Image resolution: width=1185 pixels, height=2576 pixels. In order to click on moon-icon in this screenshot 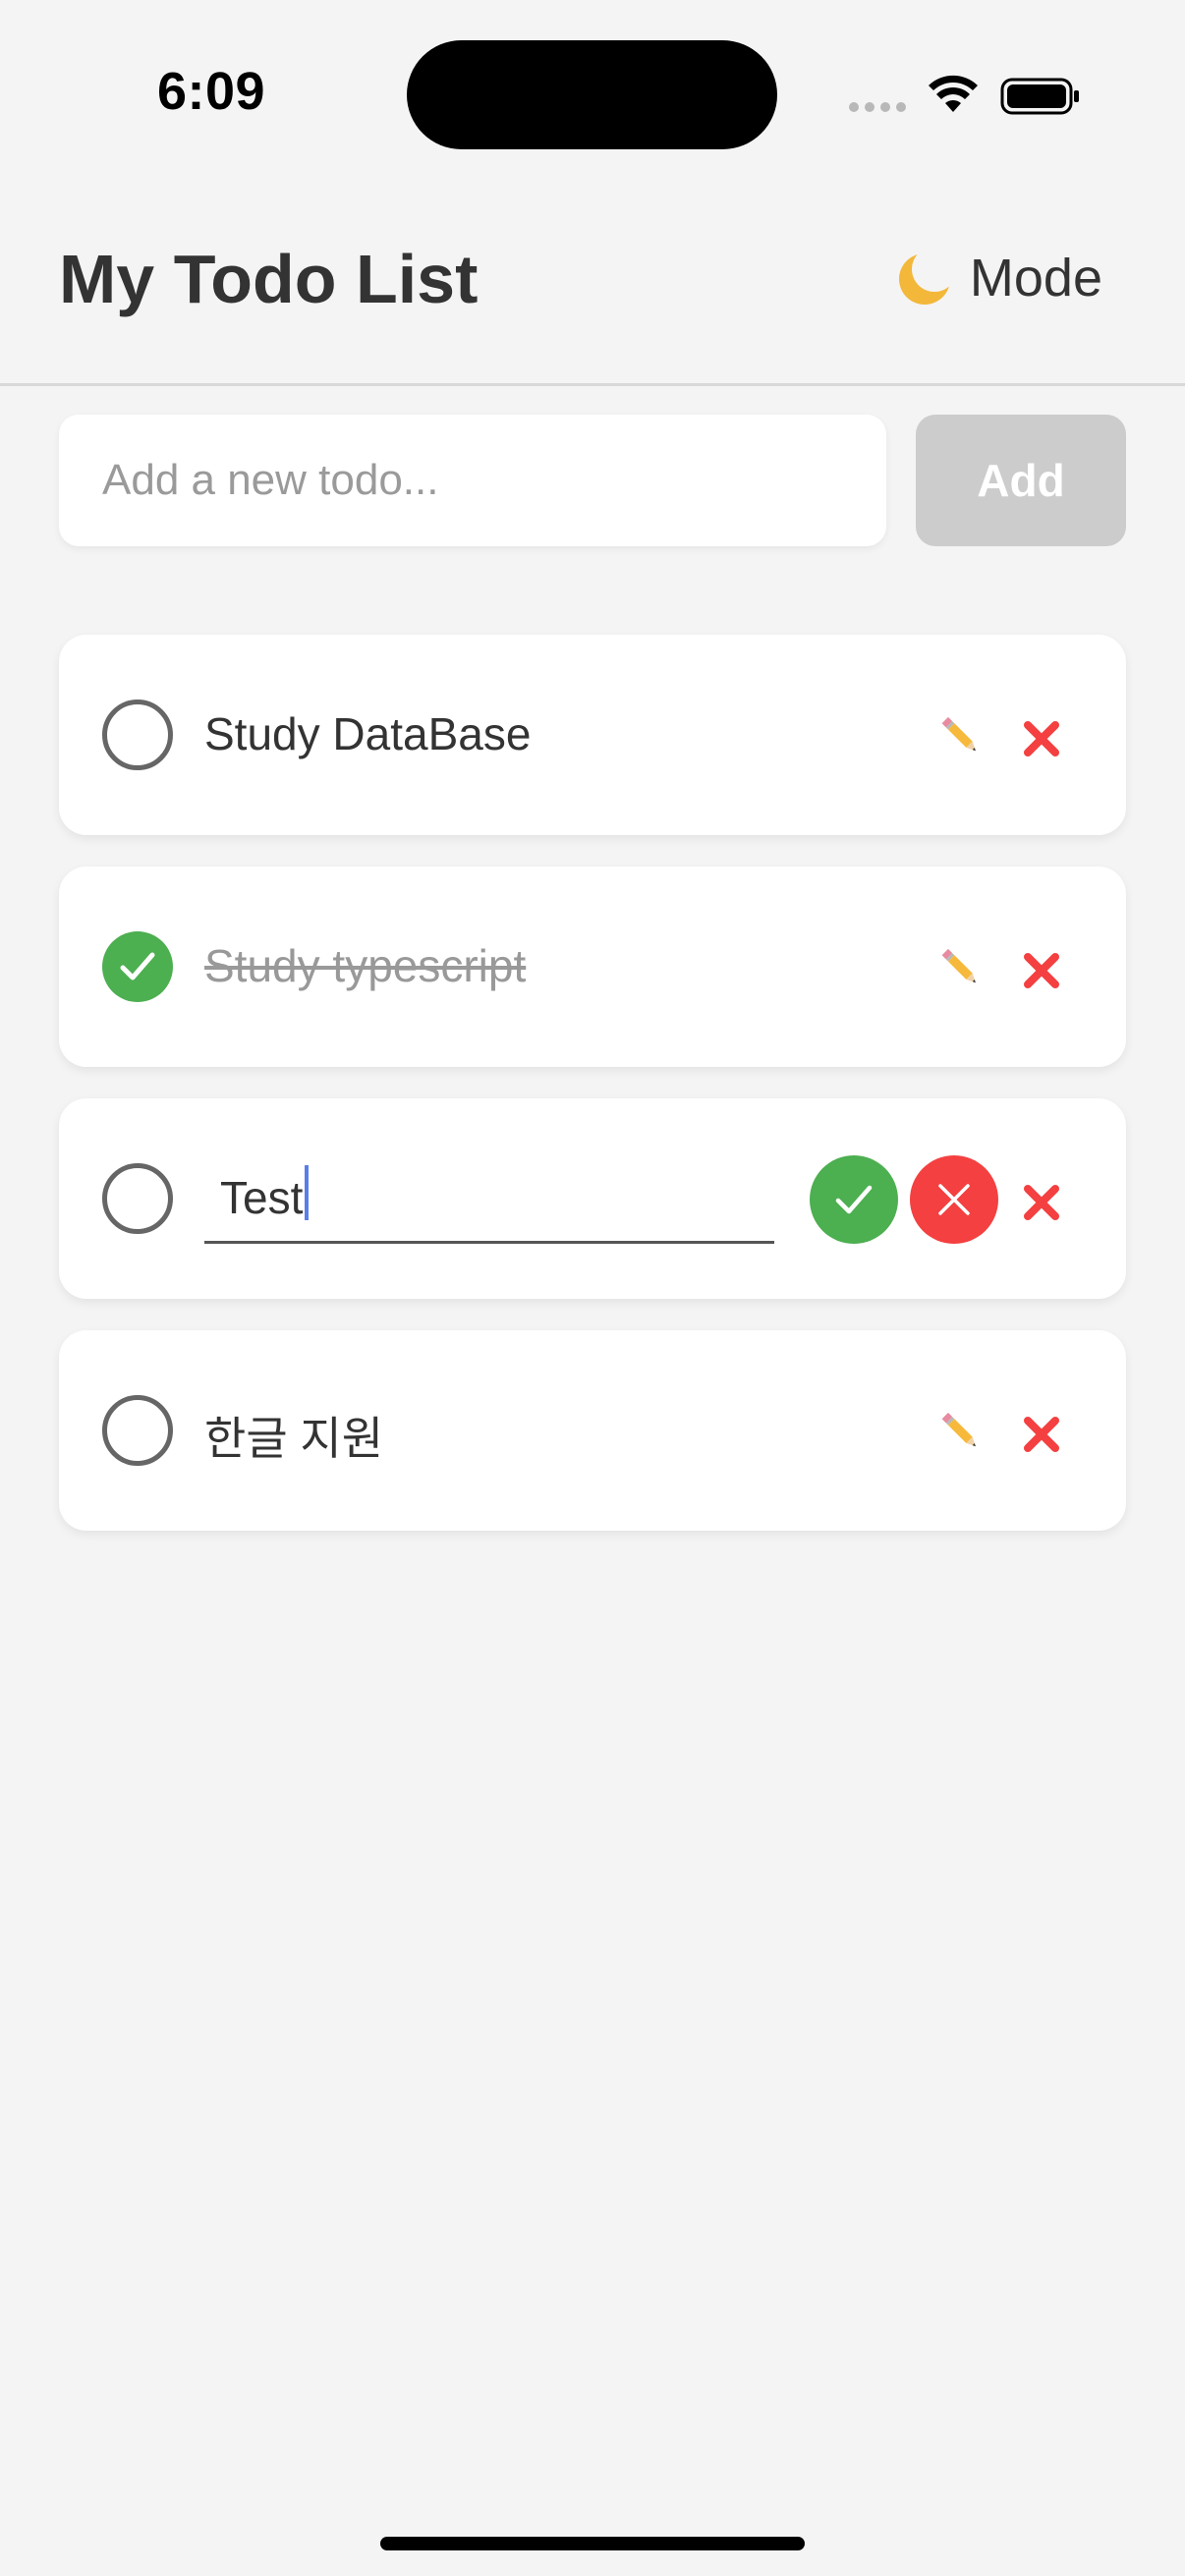, I will do `click(924, 279)`.